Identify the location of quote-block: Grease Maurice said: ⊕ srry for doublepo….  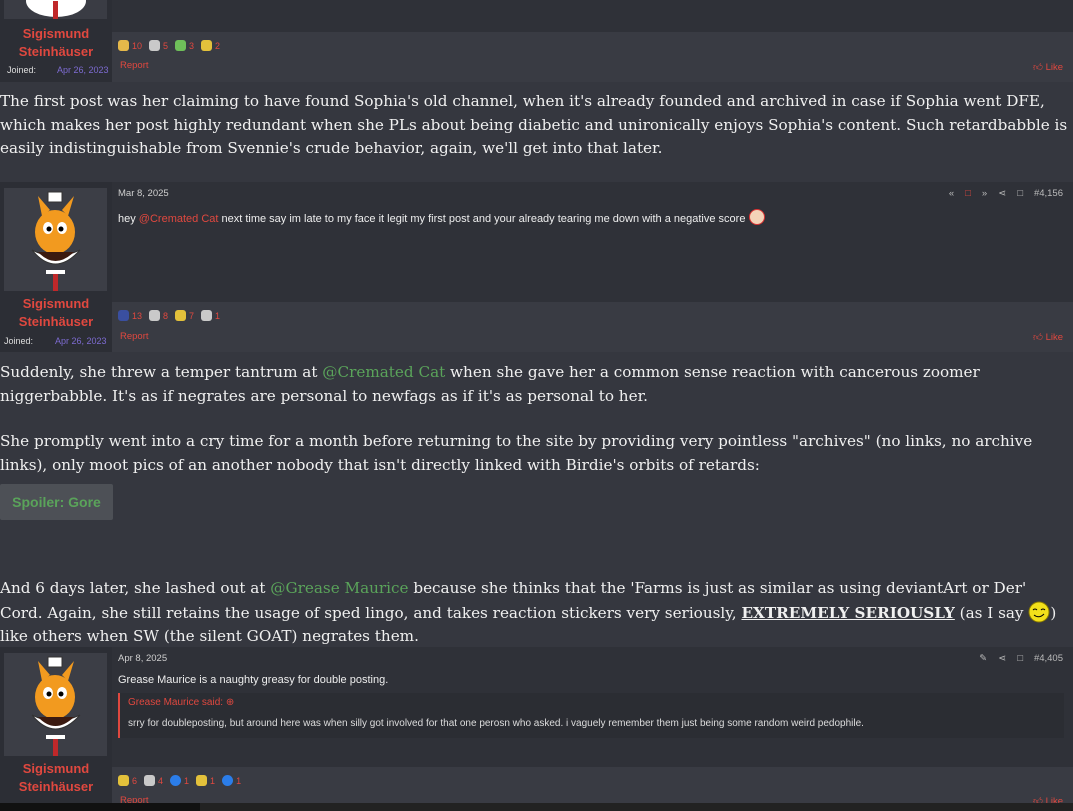
(591, 715).